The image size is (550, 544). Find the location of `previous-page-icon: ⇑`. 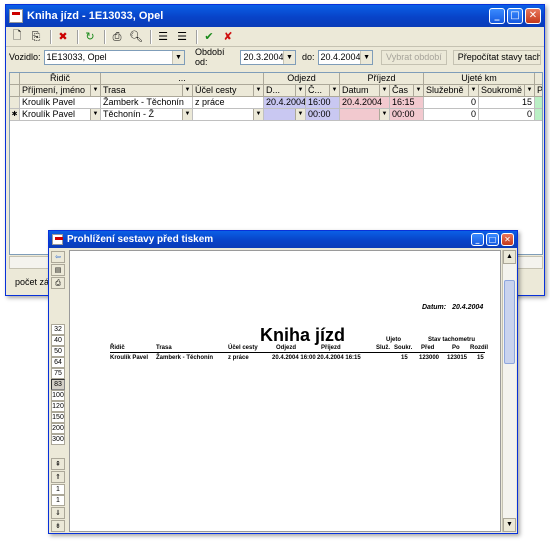

previous-page-icon: ⇑ is located at coordinates (58, 477).